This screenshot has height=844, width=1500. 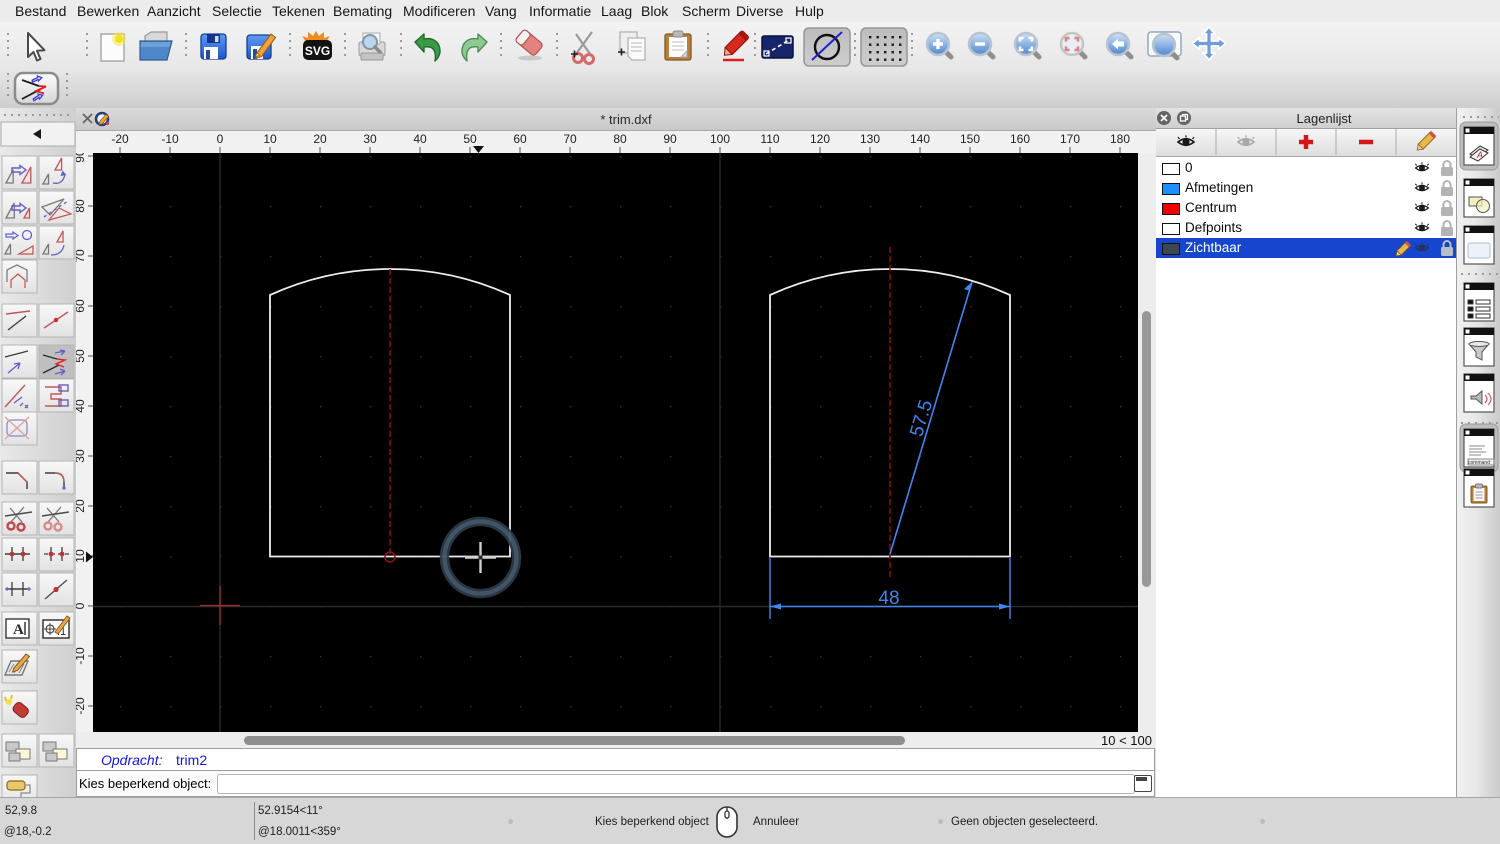 I want to click on svg-text: 140, so click(x=920, y=139).